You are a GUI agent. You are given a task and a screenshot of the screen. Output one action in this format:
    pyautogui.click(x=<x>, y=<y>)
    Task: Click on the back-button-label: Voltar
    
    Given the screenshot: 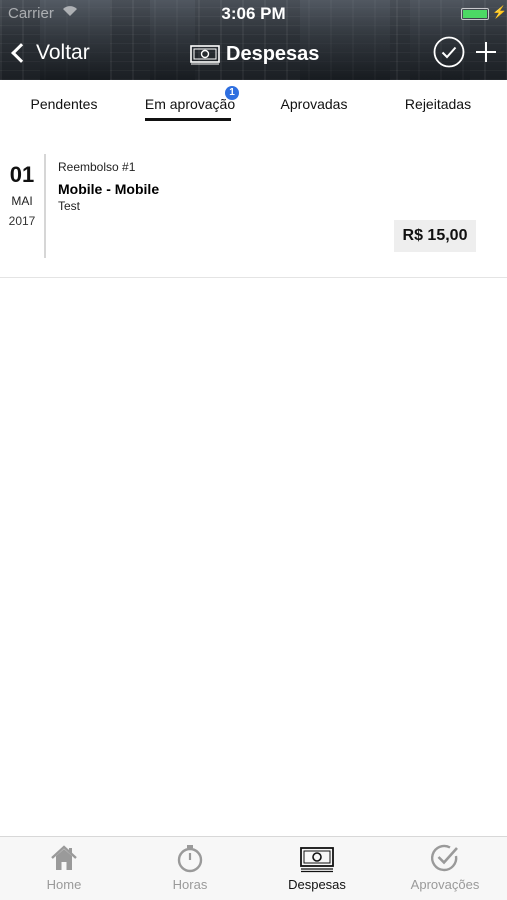 What is the action you would take?
    pyautogui.click(x=63, y=52)
    